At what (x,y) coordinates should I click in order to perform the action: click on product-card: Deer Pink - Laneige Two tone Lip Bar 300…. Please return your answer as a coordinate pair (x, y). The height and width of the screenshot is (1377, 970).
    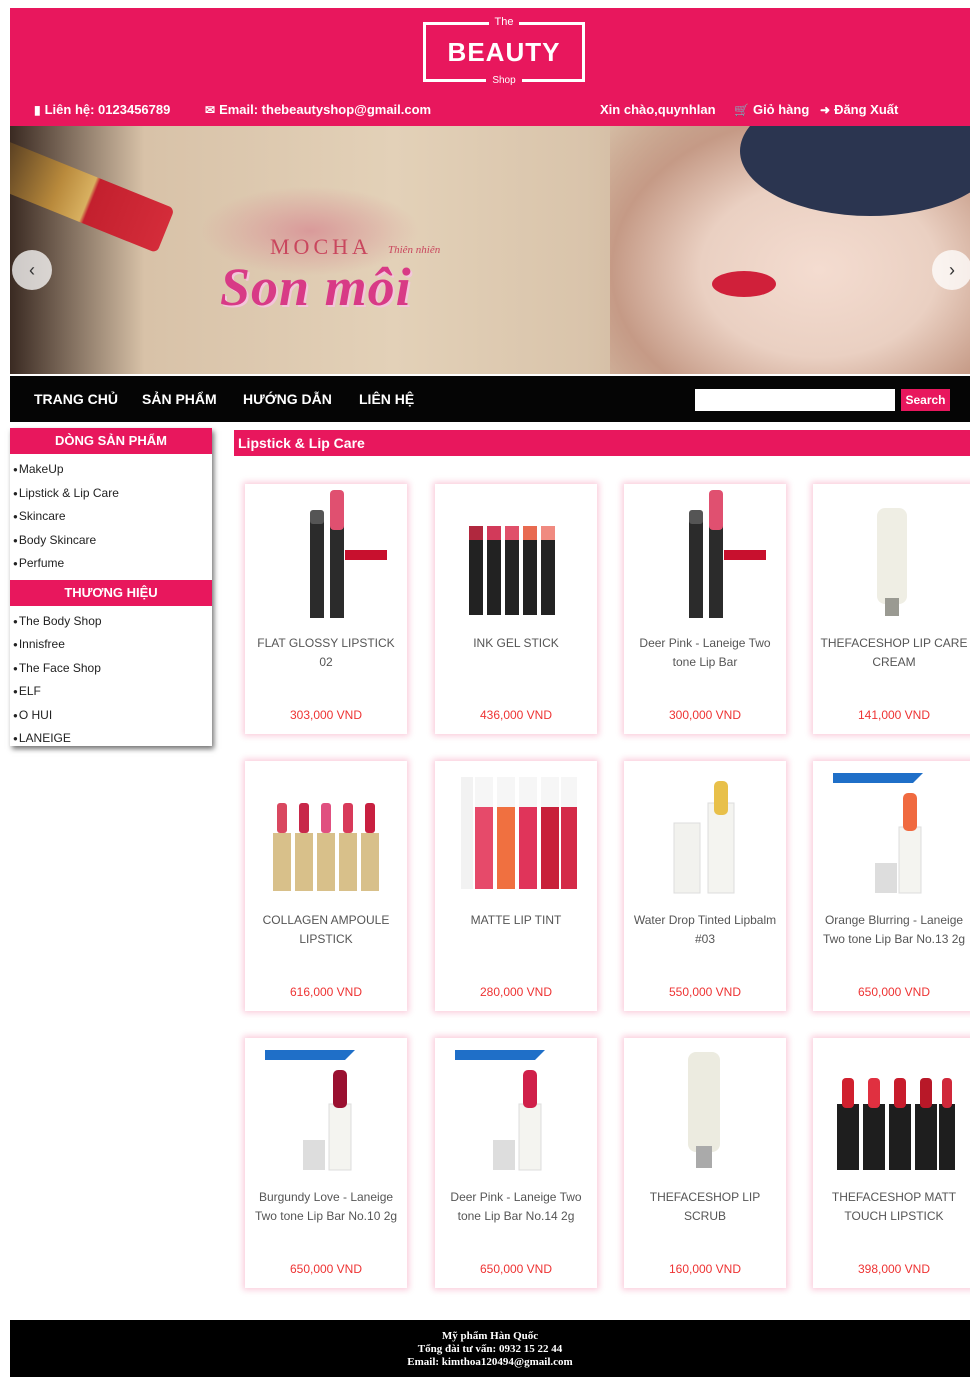
    Looking at the image, I should click on (705, 609).